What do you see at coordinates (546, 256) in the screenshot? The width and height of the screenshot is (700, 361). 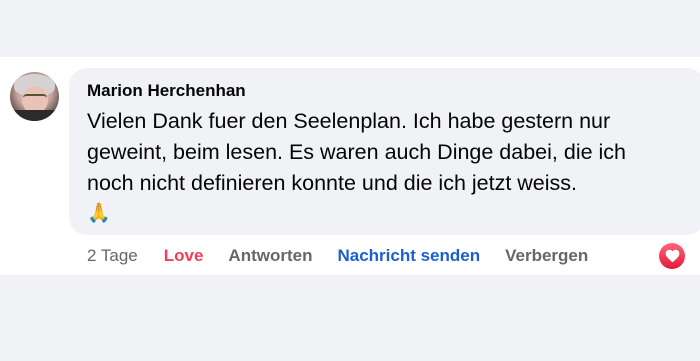 I see `hide-button: Verbergen` at bounding box center [546, 256].